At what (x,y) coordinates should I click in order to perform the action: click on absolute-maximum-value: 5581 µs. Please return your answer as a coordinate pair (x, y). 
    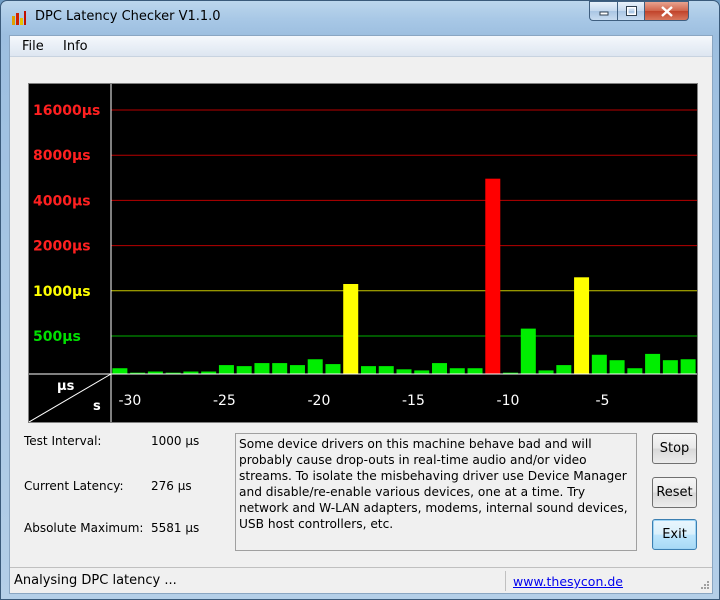
    Looking at the image, I should click on (175, 528).